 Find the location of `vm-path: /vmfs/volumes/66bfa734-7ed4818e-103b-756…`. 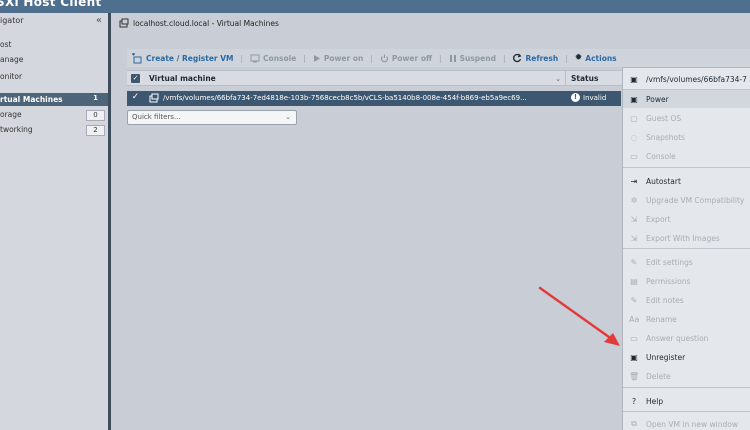

vm-path: /vmfs/volumes/66bfa734-7ed4818e-103b-756… is located at coordinates (363, 98).